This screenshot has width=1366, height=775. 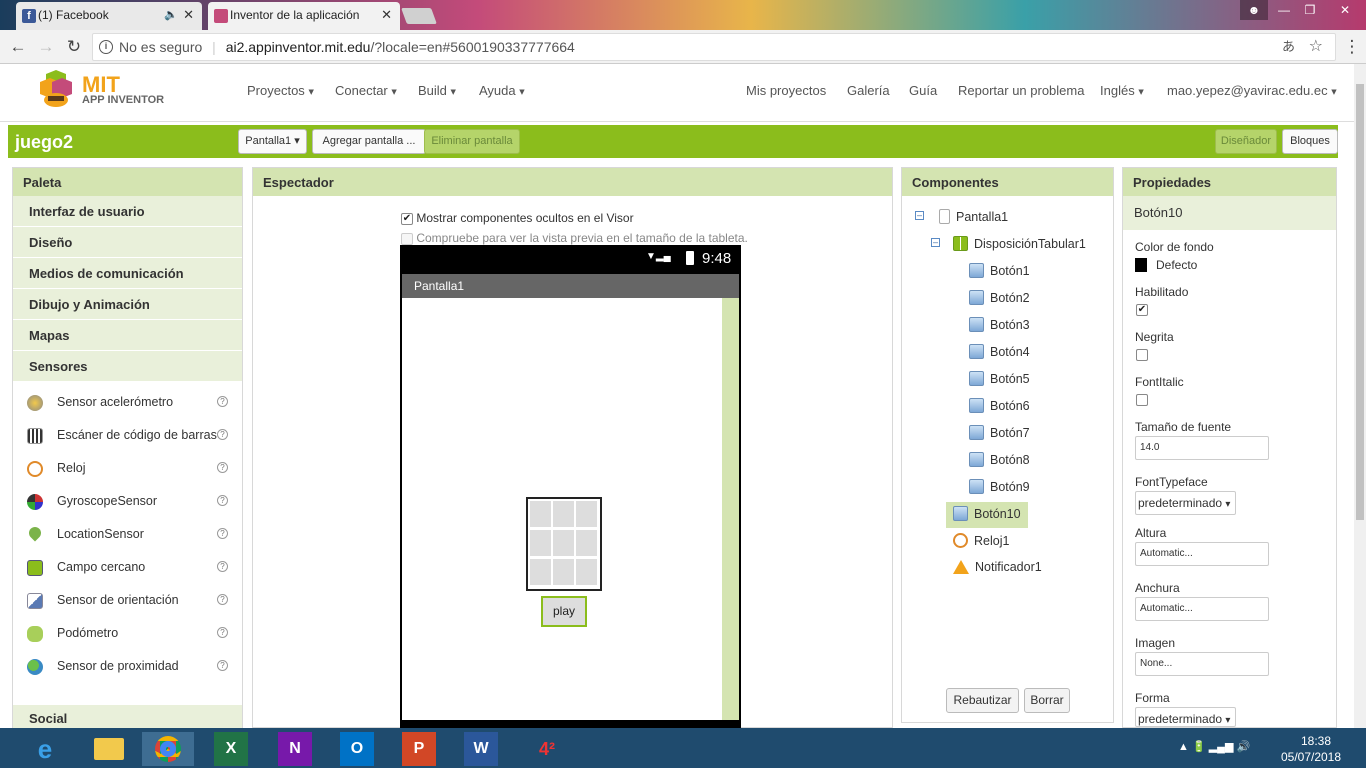 What do you see at coordinates (127, 717) in the screenshot?
I see `category-social: Social` at bounding box center [127, 717].